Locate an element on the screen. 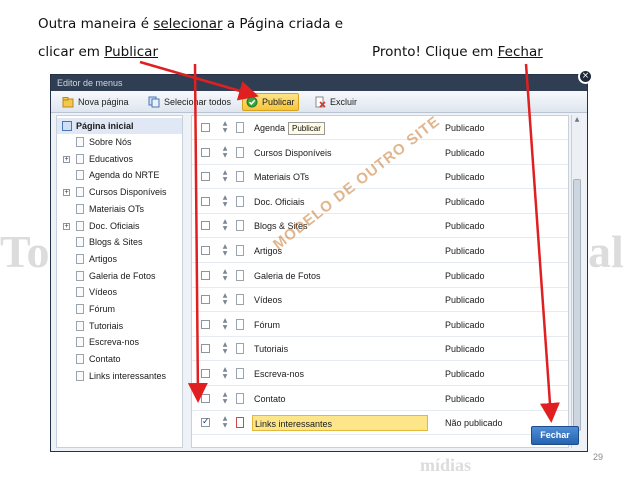 This screenshot has height=479, width=638. page-row: ✓ ▲ ▼ Links interessantes Não publicado is located at coordinates (380, 424).